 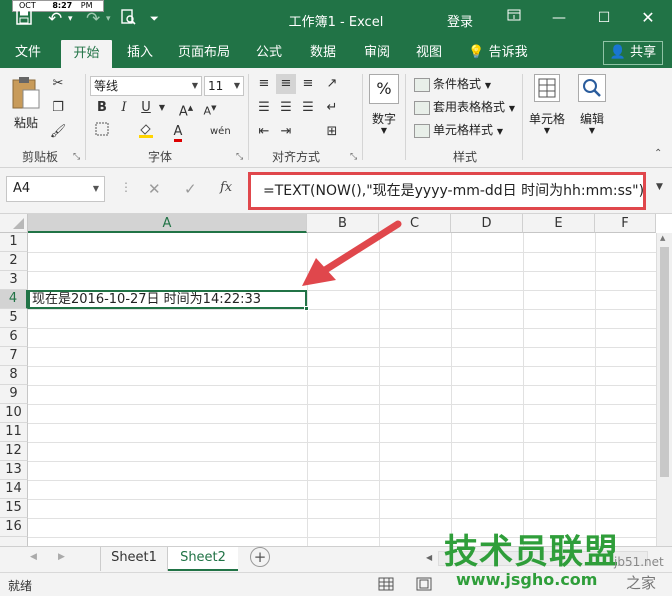 What do you see at coordinates (547, 107) in the screenshot?
I see `cells-button: 单元格 ▼` at bounding box center [547, 107].